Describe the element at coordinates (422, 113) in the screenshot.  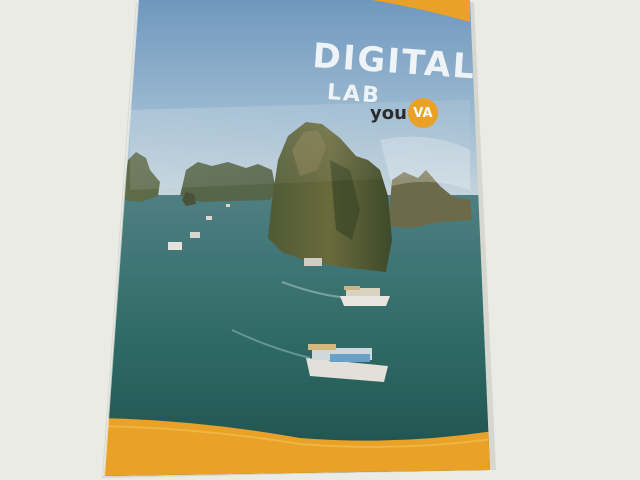
I see `brand-badge: VA` at that location.